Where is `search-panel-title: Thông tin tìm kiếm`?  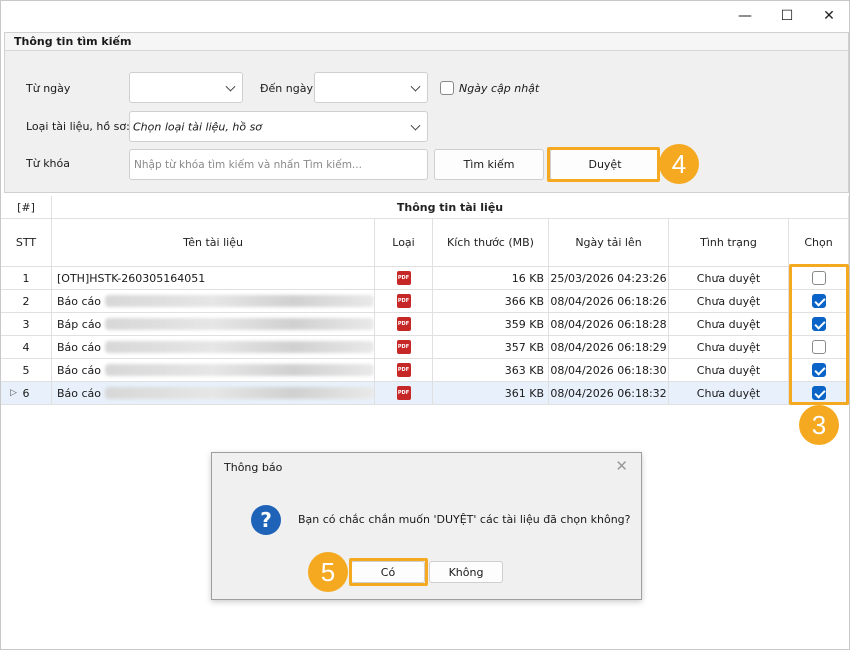
search-panel-title: Thông tin tìm kiếm is located at coordinates (73, 41).